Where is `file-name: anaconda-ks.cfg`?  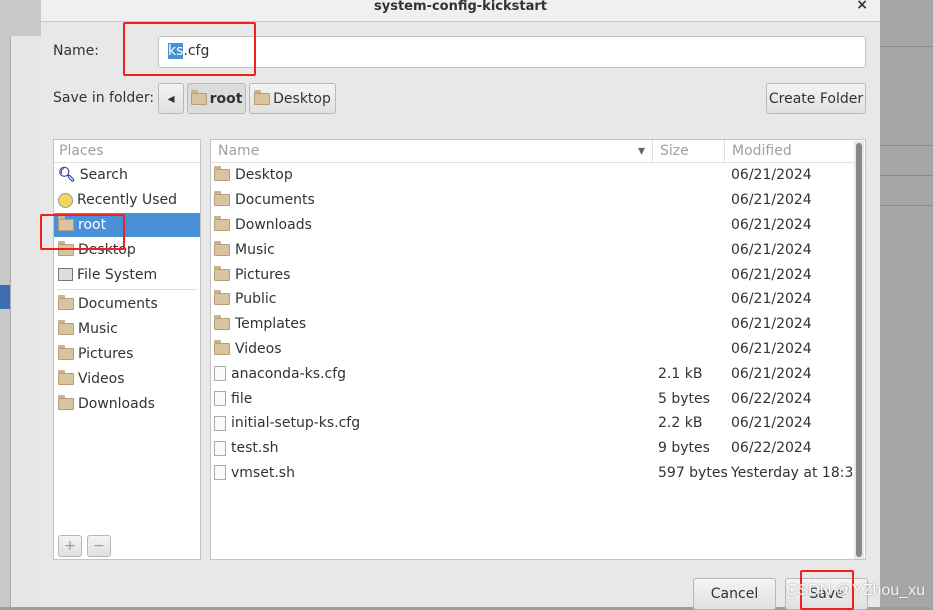
file-name: anaconda-ks.cfg is located at coordinates (289, 373).